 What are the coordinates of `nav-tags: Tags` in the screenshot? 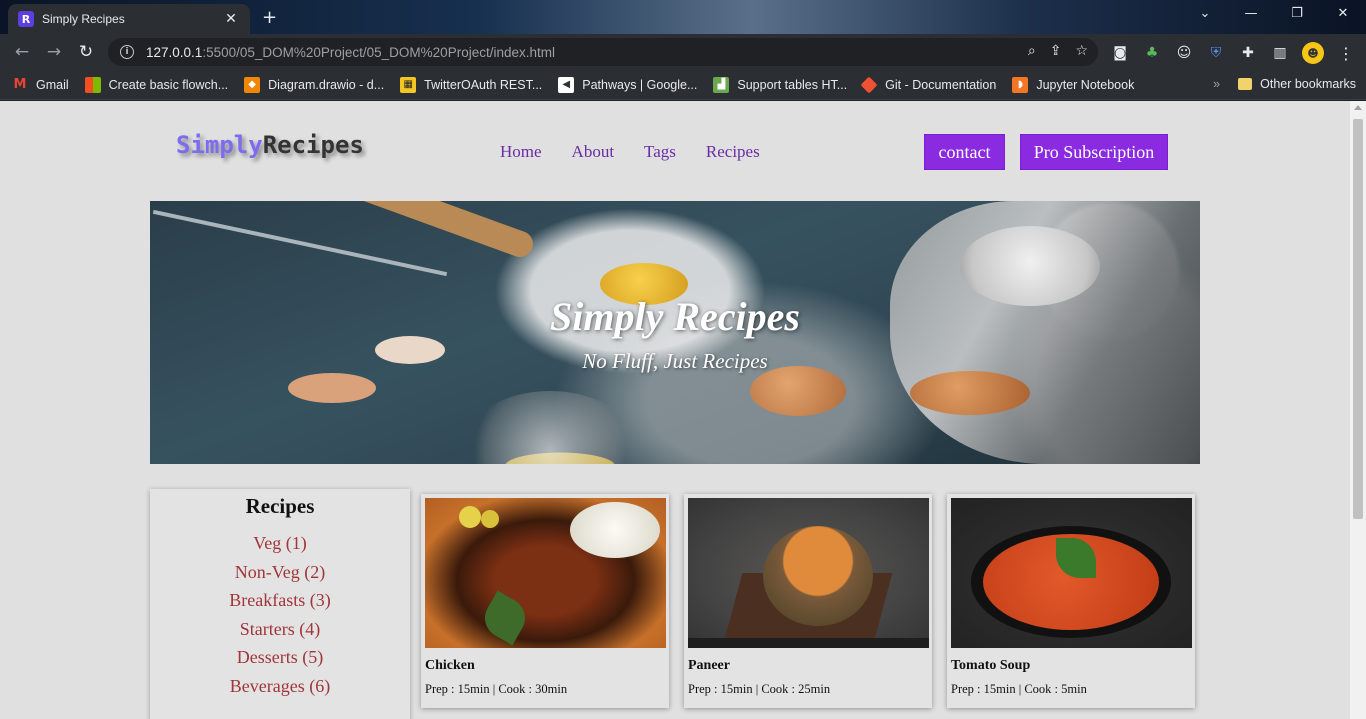 It's located at (660, 152).